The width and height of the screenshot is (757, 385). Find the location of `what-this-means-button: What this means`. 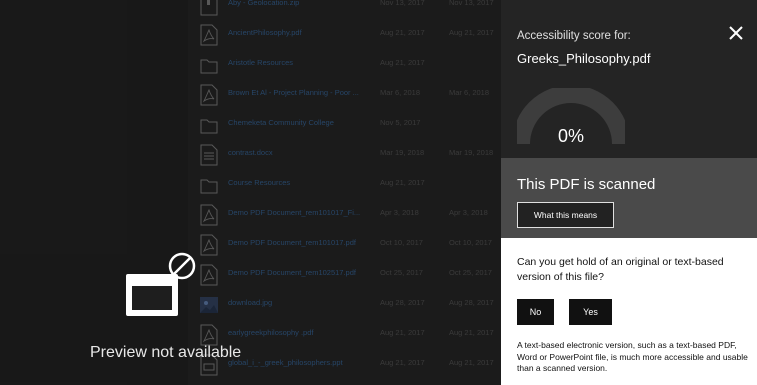

what-this-means-button: What this means is located at coordinates (565, 215).